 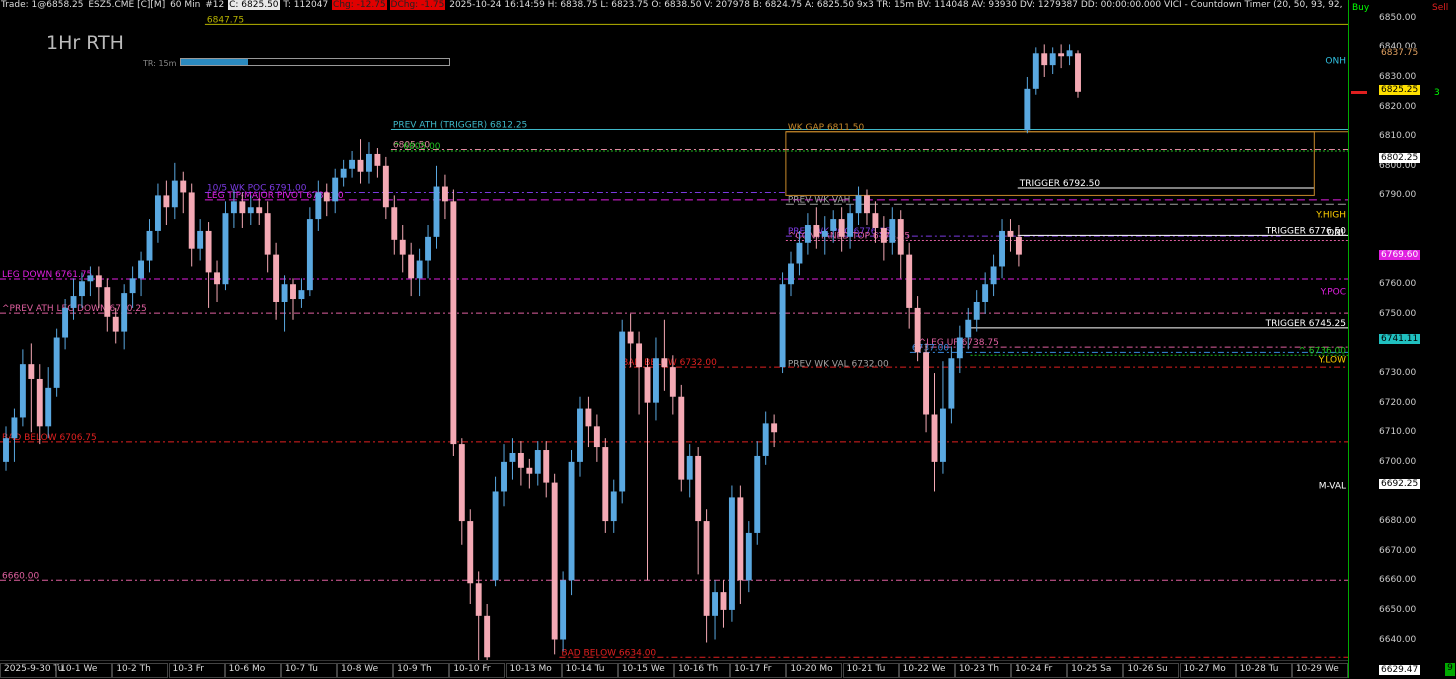 What do you see at coordinates (608, 653) in the screenshot?
I see `level-label: BAD BELOW 6634.00` at bounding box center [608, 653].